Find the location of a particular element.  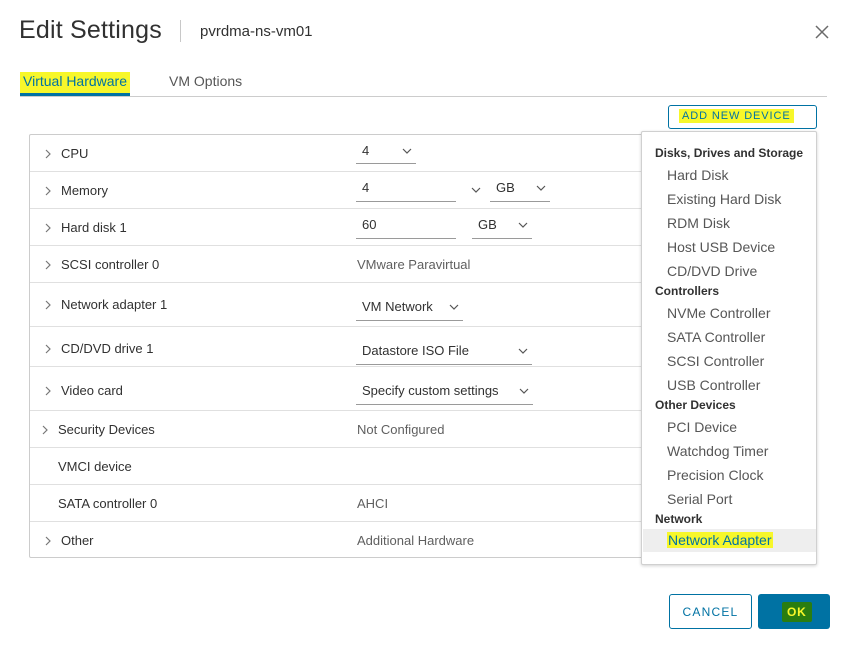

menu-item-scsi-controller: SCSI Controller is located at coordinates (715, 361).